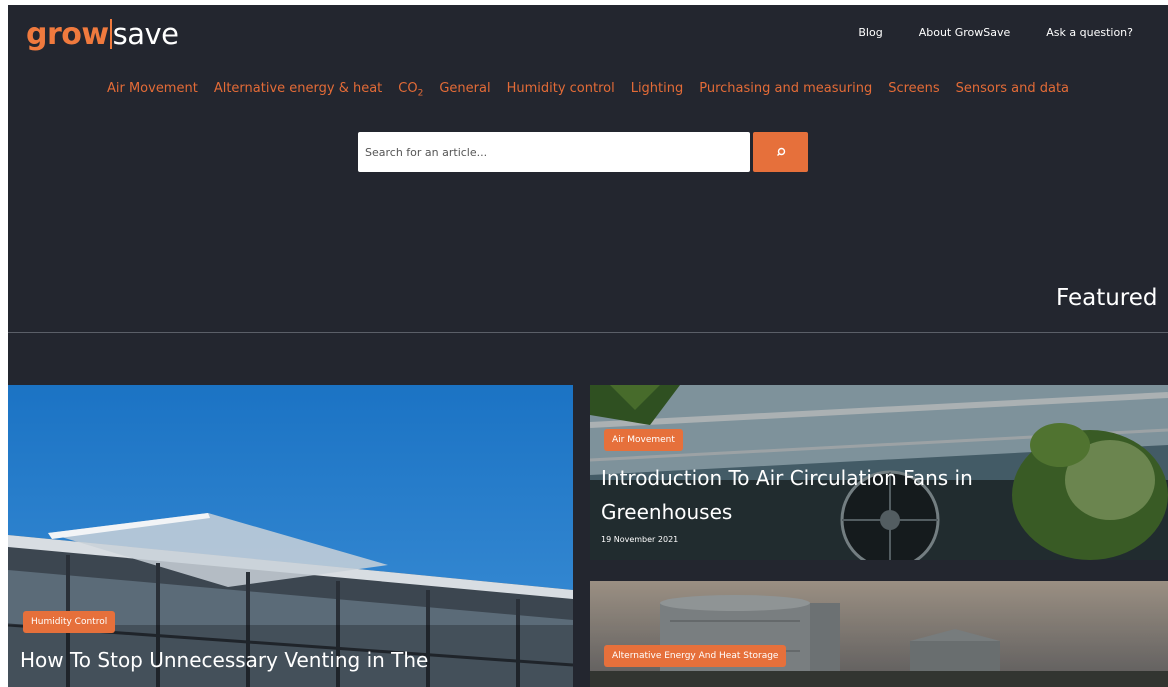 The image size is (1168, 687). Describe the element at coordinates (666, 512) in the screenshot. I see `article-title-line-2: Greenhouses` at that location.